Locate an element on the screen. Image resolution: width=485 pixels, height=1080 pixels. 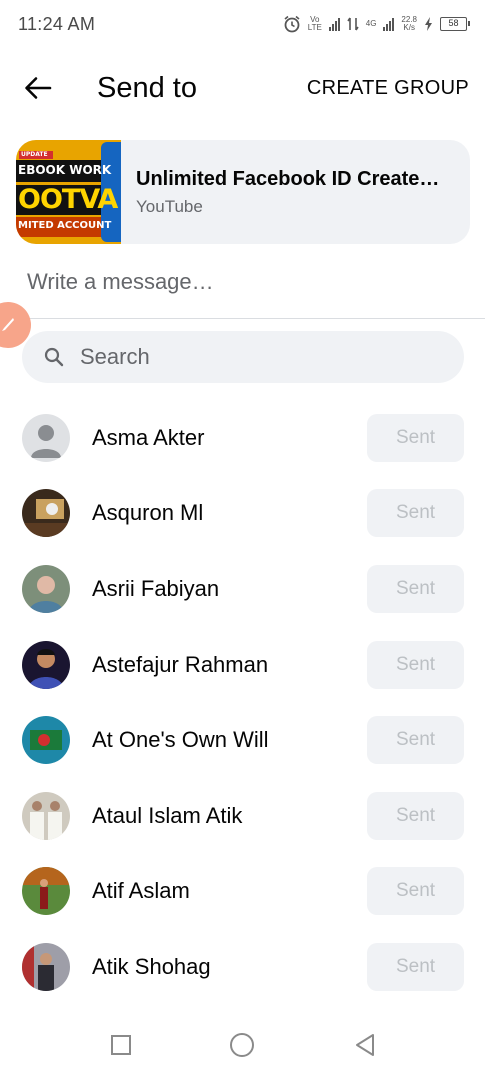
signal-icon is located at coordinates (334, 24).